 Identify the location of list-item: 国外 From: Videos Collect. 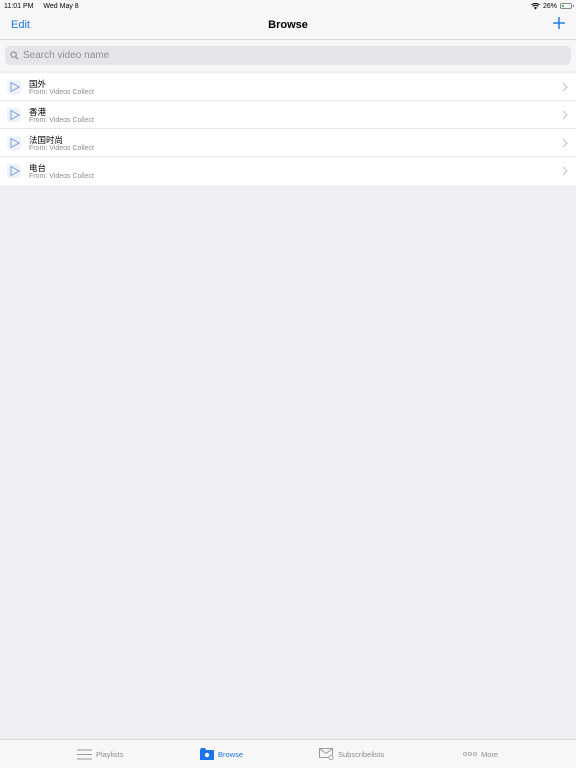
(288, 87).